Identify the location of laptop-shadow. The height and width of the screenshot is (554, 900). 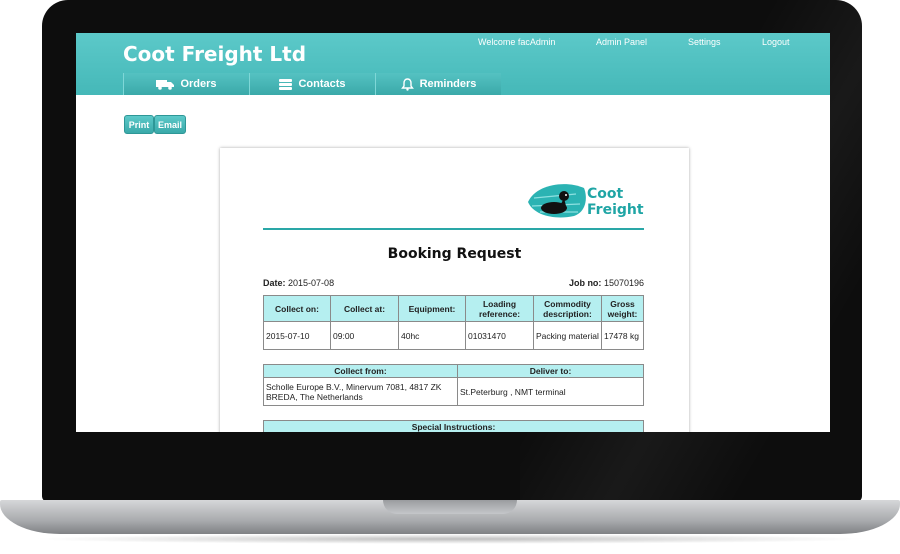
(450, 539).